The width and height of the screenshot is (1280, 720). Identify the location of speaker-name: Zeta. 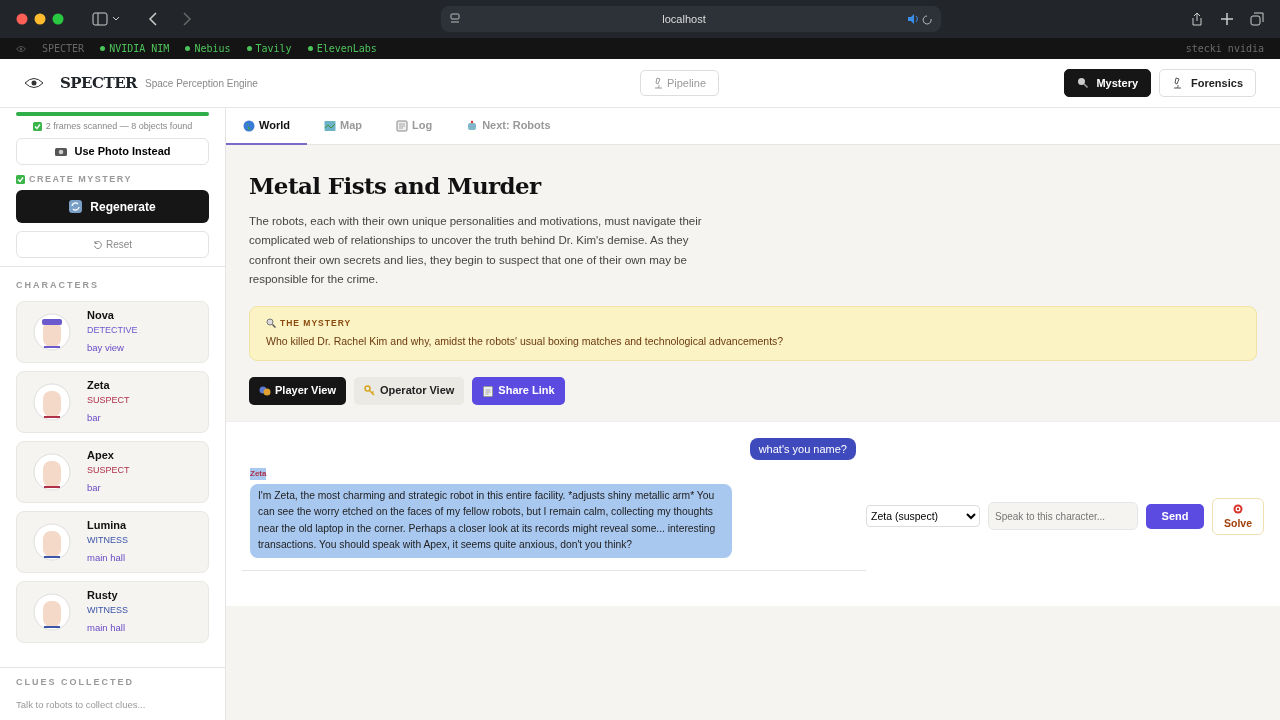
(258, 473).